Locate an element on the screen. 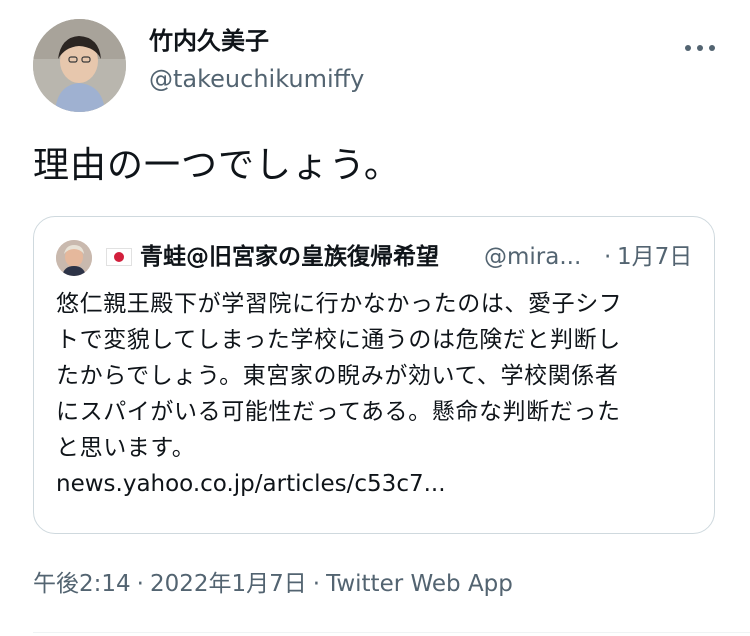 The image size is (750, 636). tweet-time: 午後2:14 is located at coordinates (82, 584).